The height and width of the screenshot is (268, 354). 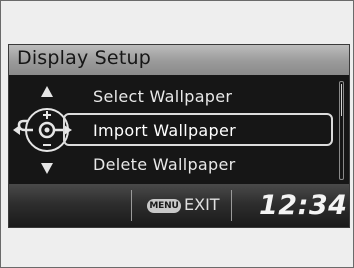 What do you see at coordinates (179, 60) in the screenshot?
I see `title-bar: Display Setup` at bounding box center [179, 60].